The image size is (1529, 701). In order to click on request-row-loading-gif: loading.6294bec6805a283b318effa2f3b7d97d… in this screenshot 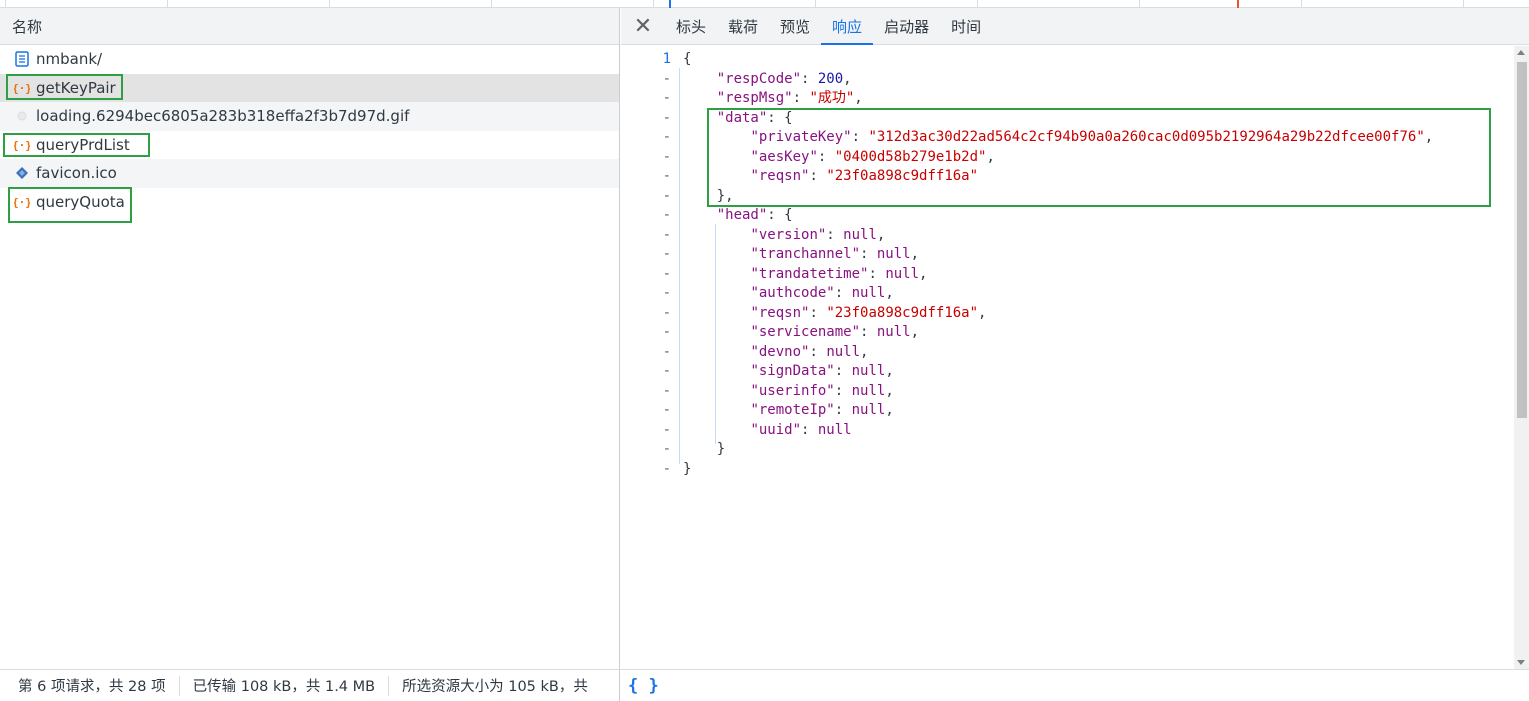, I will do `click(309, 116)`.